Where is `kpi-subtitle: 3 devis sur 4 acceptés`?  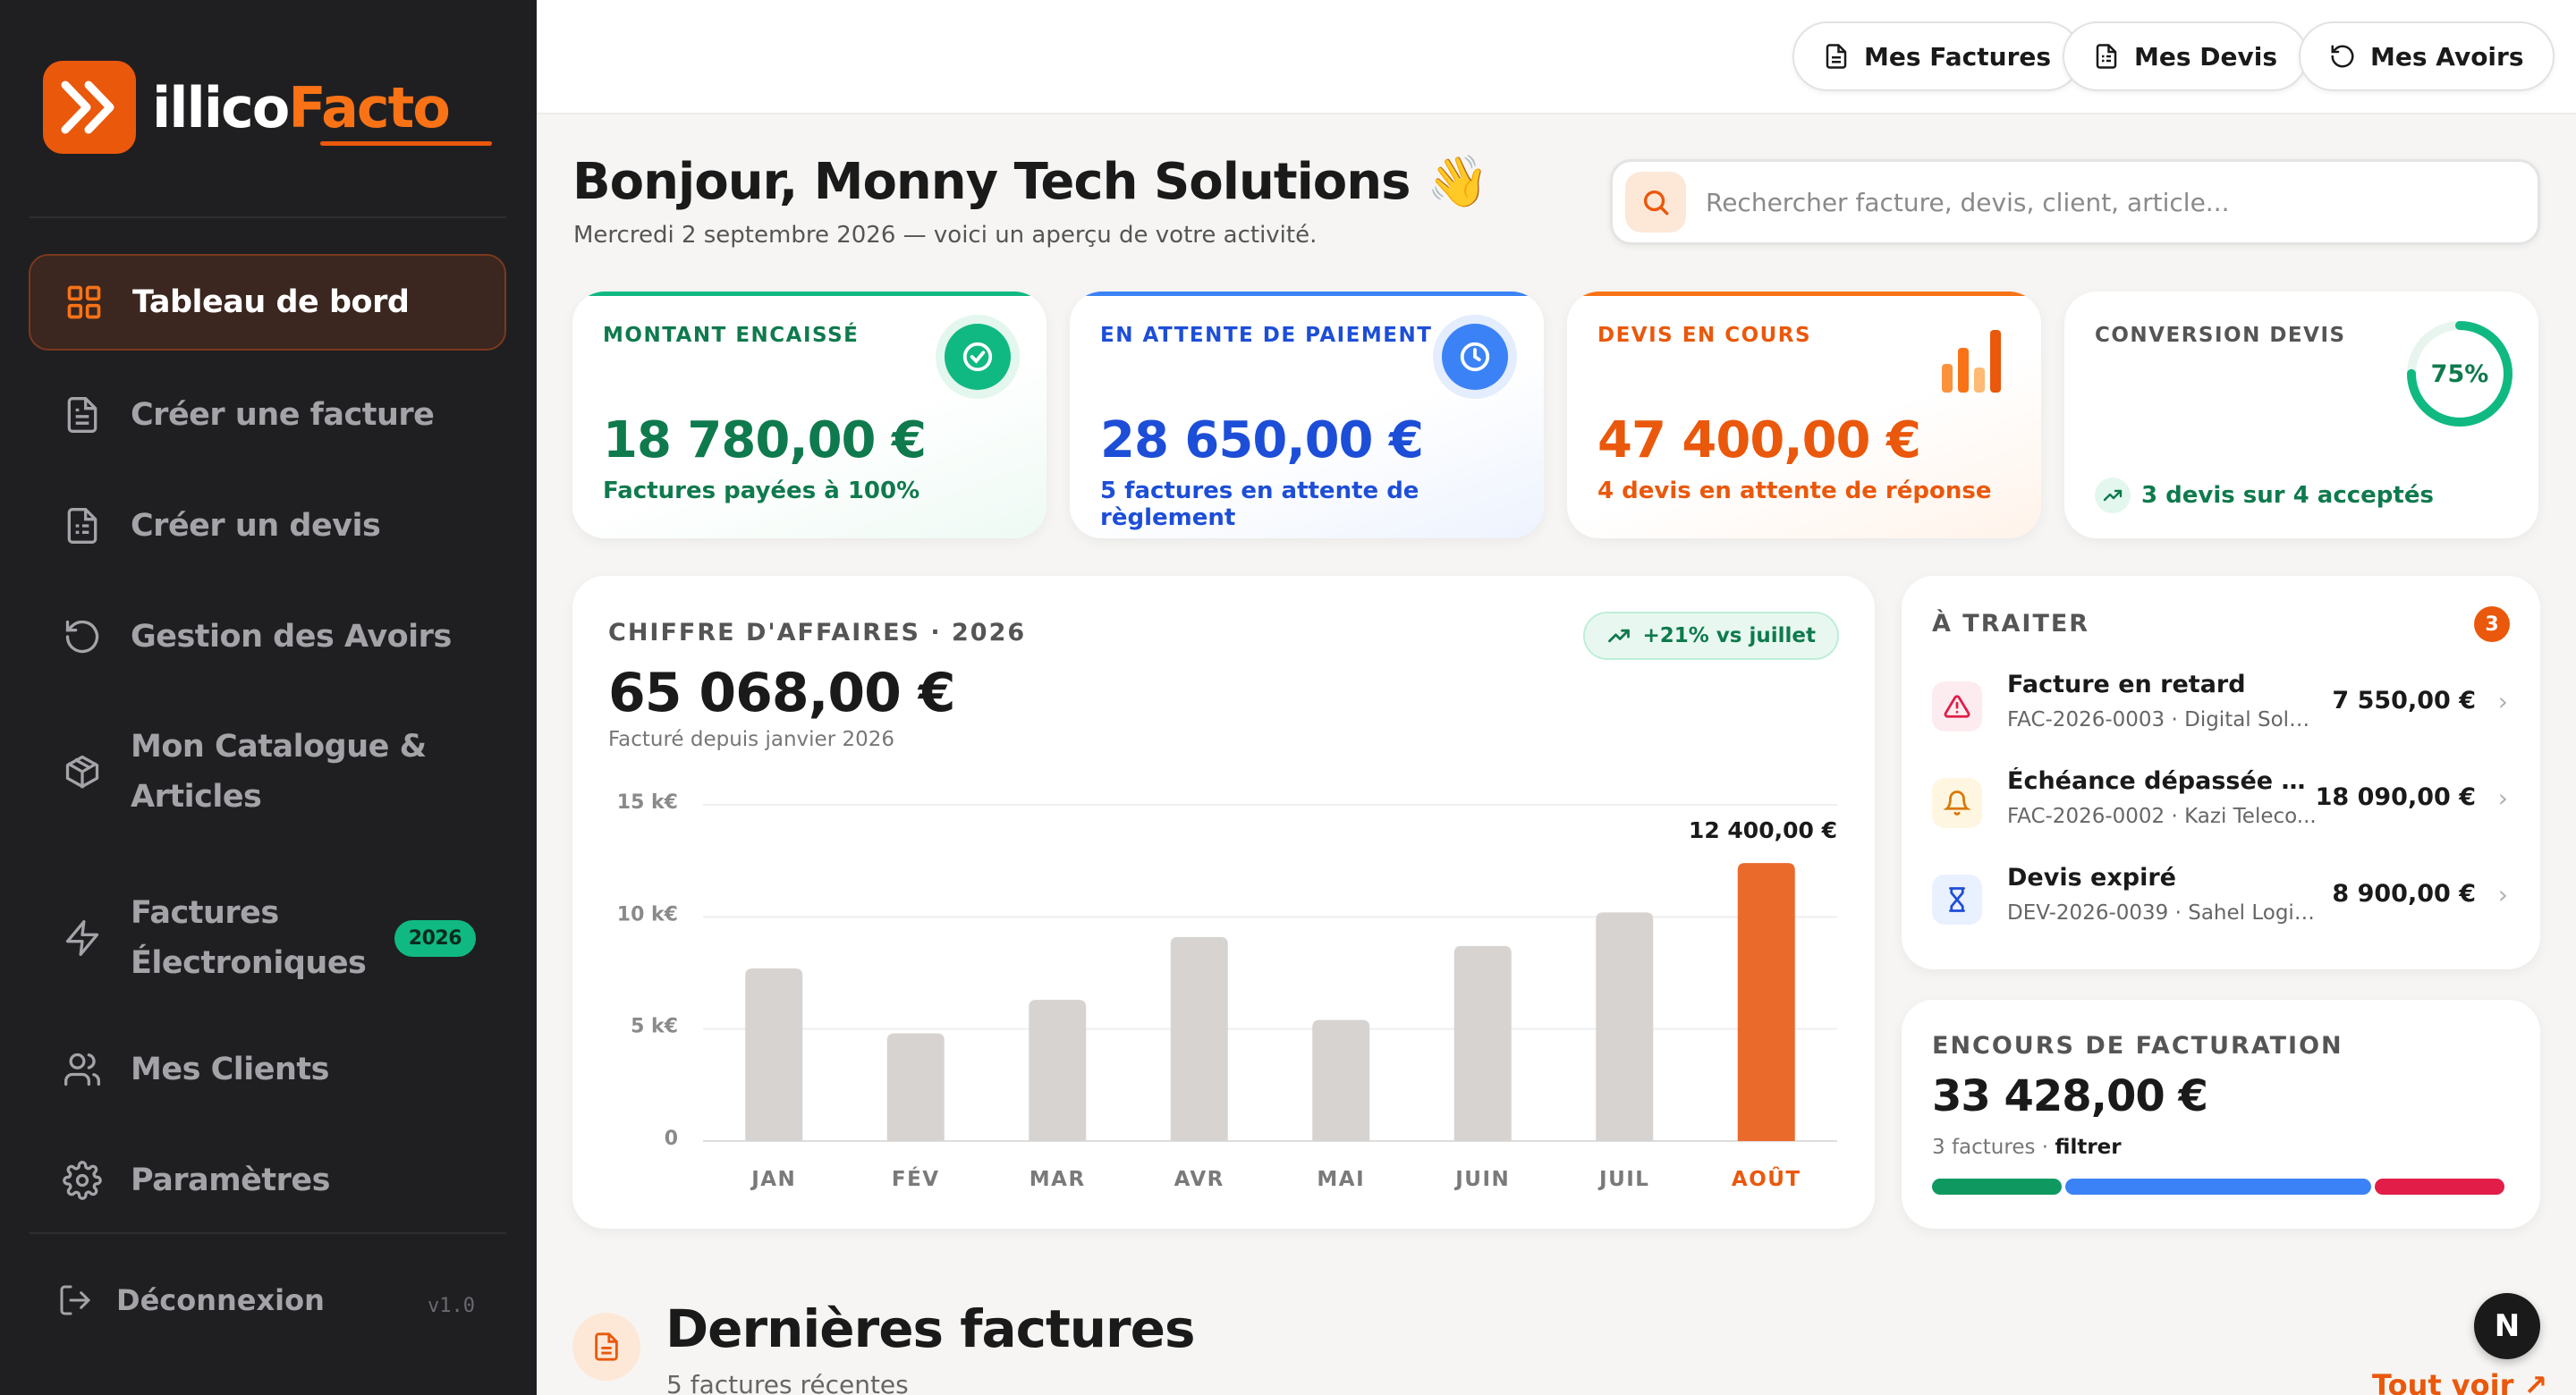
kpi-subtitle: 3 devis sur 4 acceptés is located at coordinates (2264, 495).